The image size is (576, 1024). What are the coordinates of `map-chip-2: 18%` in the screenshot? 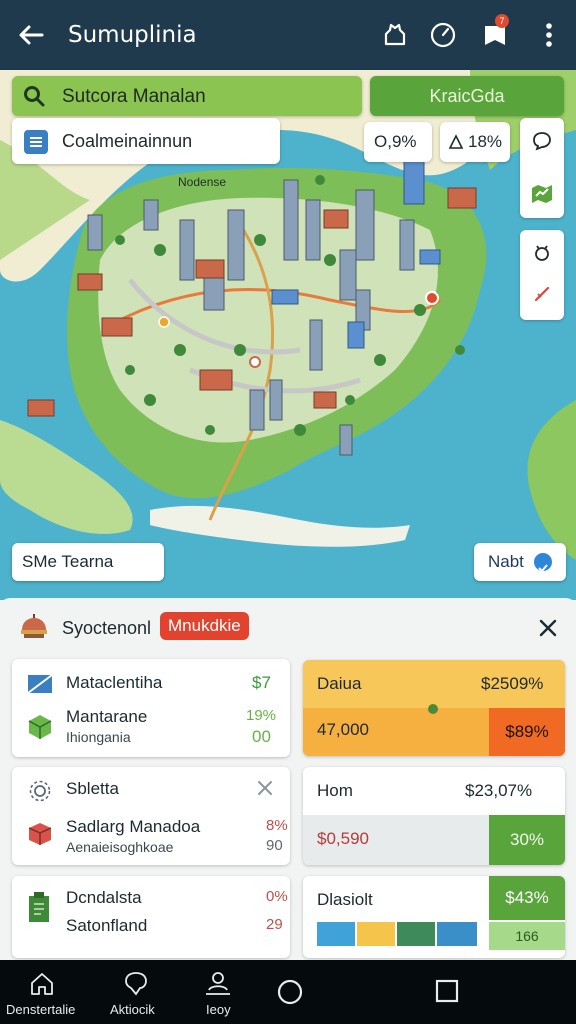 It's located at (475, 142).